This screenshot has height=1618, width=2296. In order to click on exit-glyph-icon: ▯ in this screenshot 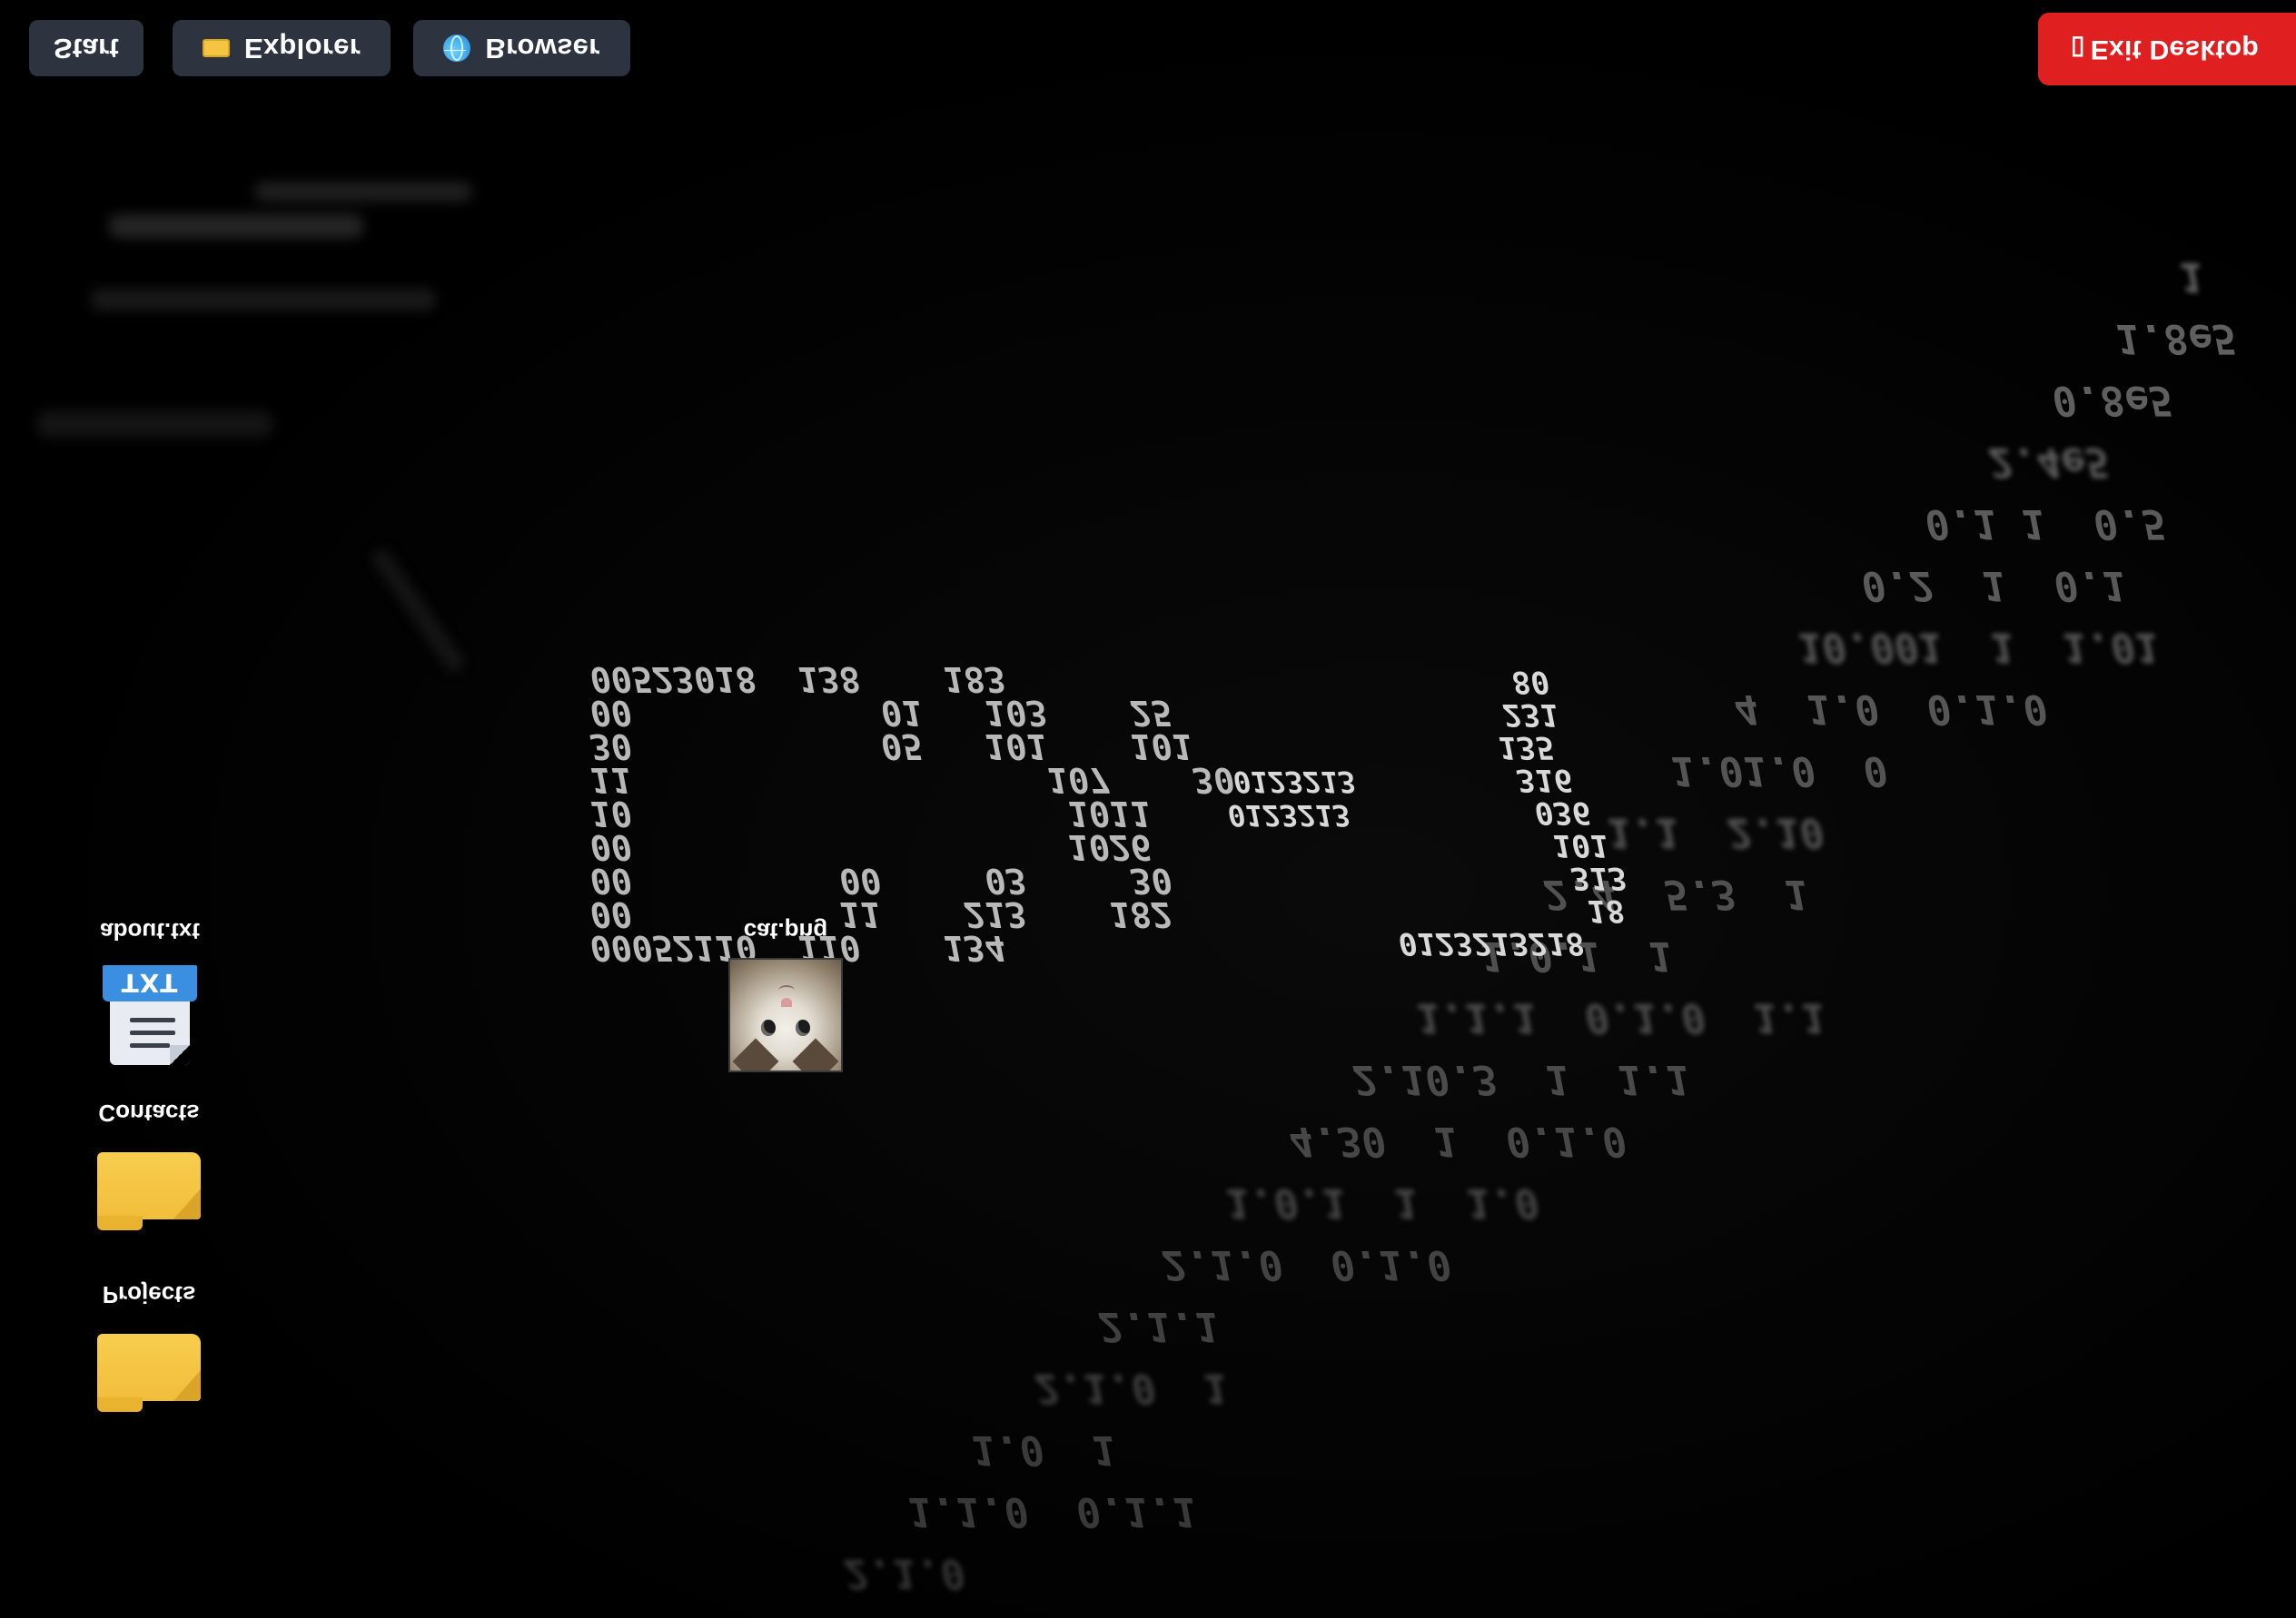, I will do `click(2078, 49)`.